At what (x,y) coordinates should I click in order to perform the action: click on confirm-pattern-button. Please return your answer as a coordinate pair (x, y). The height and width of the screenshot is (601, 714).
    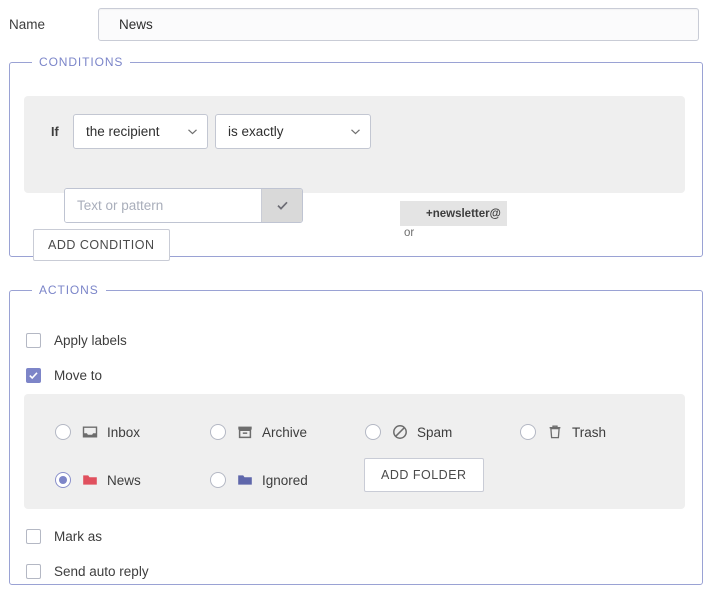
    Looking at the image, I should click on (281, 205).